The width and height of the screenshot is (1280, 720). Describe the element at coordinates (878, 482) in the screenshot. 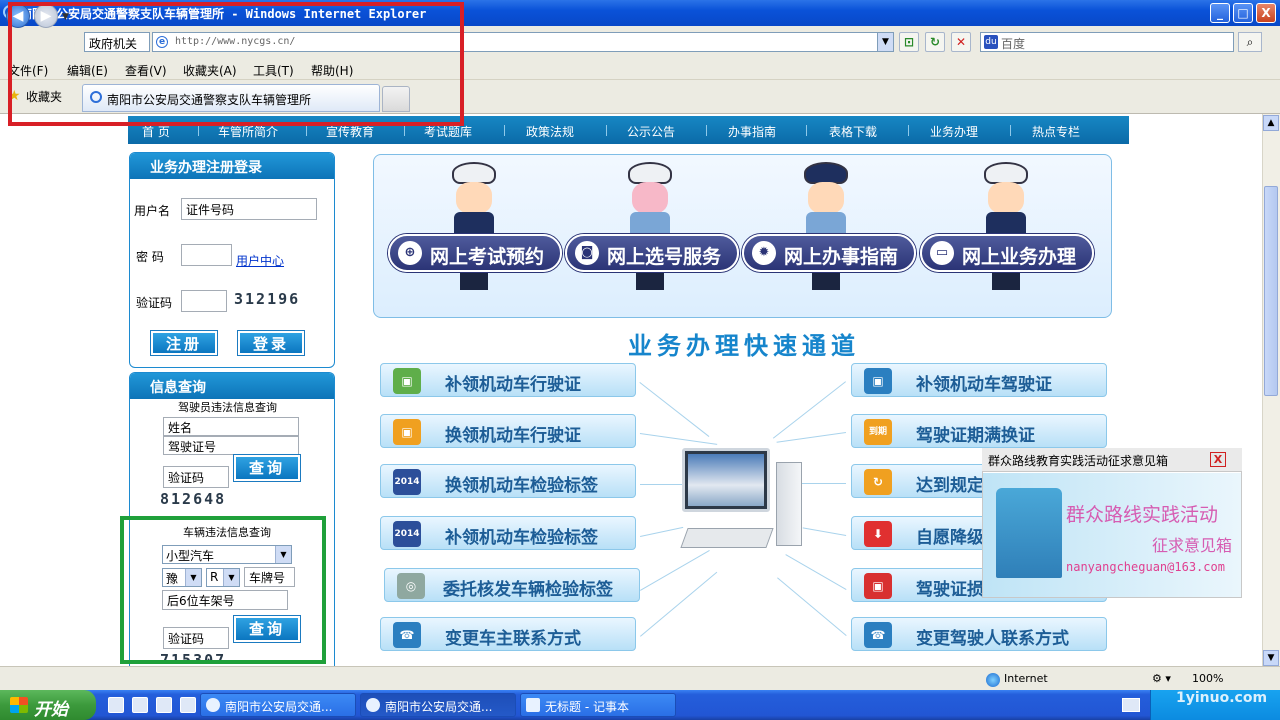

I see `age-limit-icon: ↻` at that location.